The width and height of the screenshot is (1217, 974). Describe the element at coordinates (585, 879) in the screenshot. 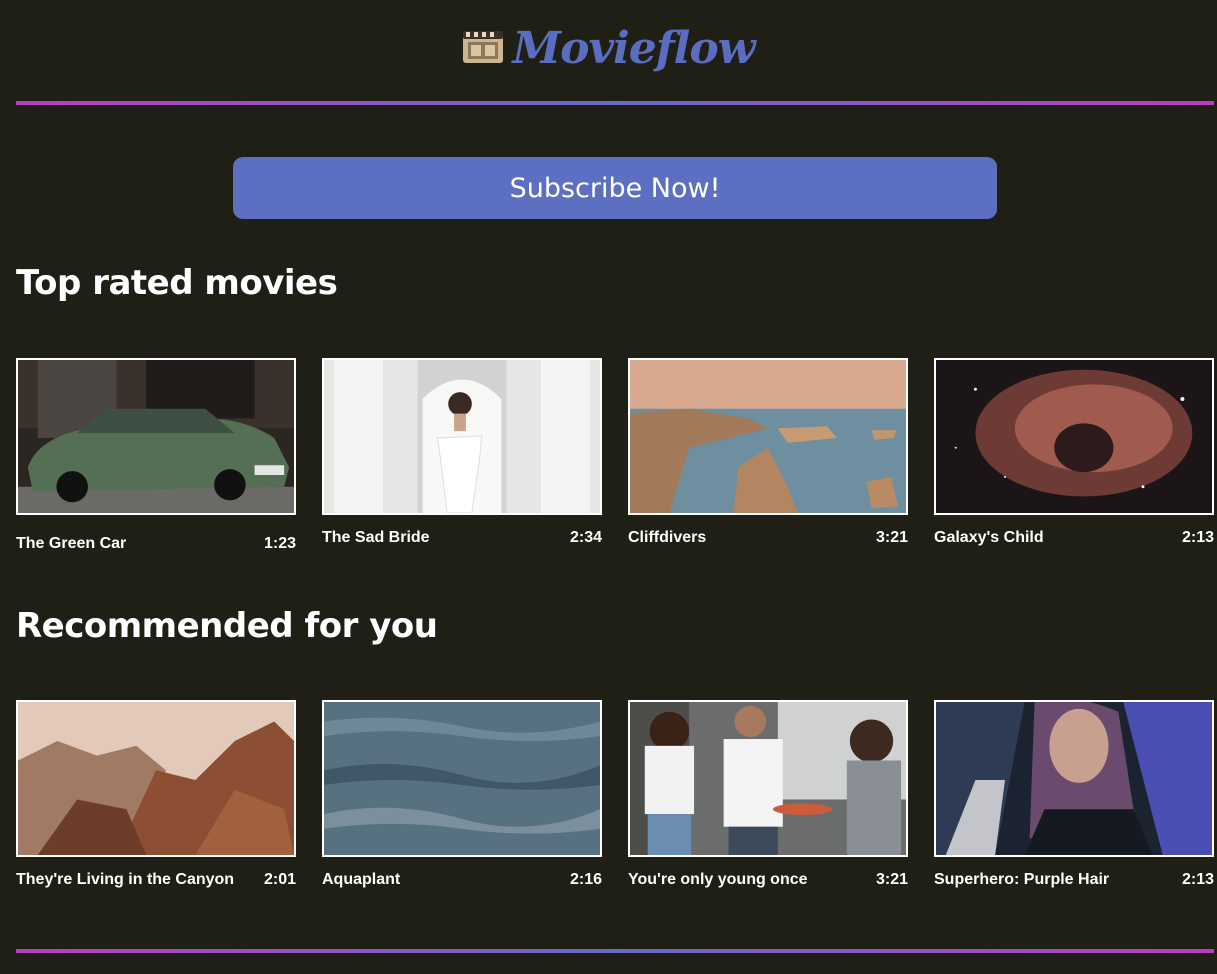

I see `movie-duration: 2:16` at that location.